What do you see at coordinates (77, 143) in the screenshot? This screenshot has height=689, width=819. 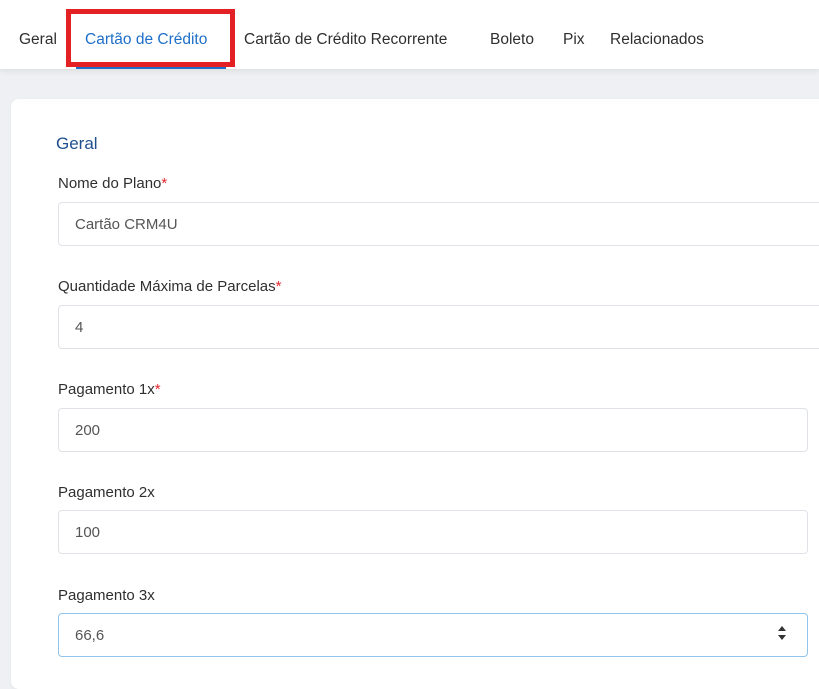 I see `section-title: Geral` at bounding box center [77, 143].